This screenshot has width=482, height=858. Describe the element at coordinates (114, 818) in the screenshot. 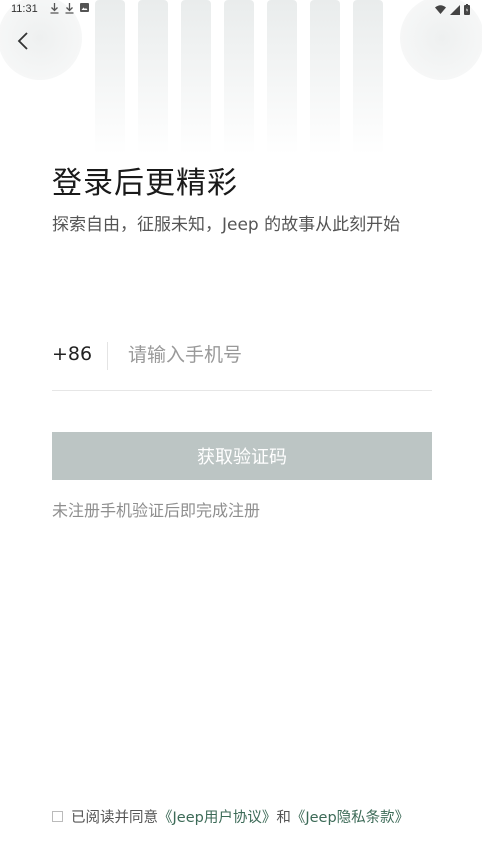

I see `agreement-prefix: 已阅读并同意` at that location.